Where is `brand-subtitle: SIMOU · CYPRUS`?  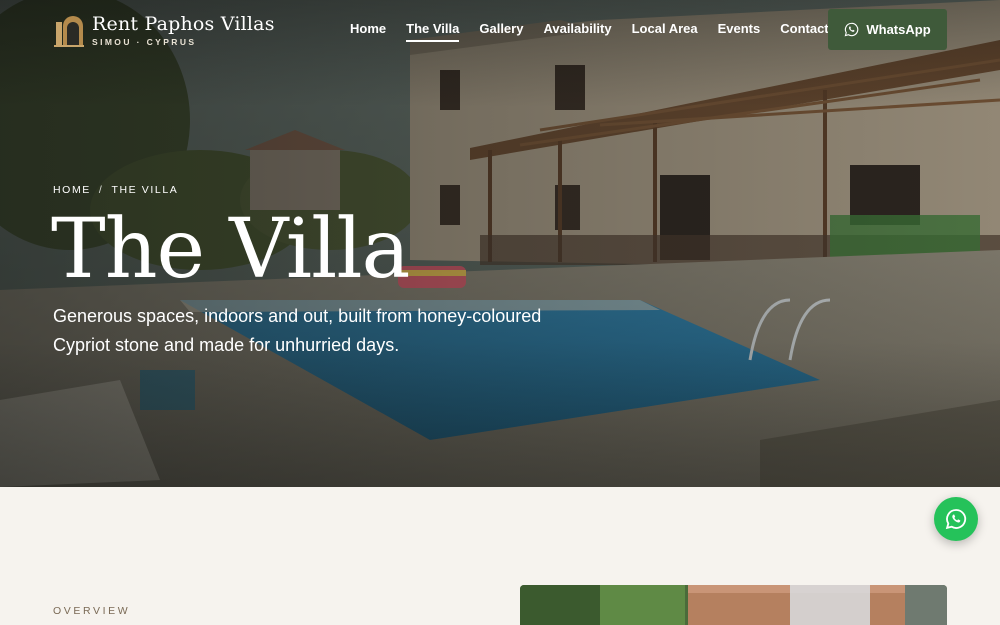 brand-subtitle: SIMOU · CYPRUS is located at coordinates (144, 42).